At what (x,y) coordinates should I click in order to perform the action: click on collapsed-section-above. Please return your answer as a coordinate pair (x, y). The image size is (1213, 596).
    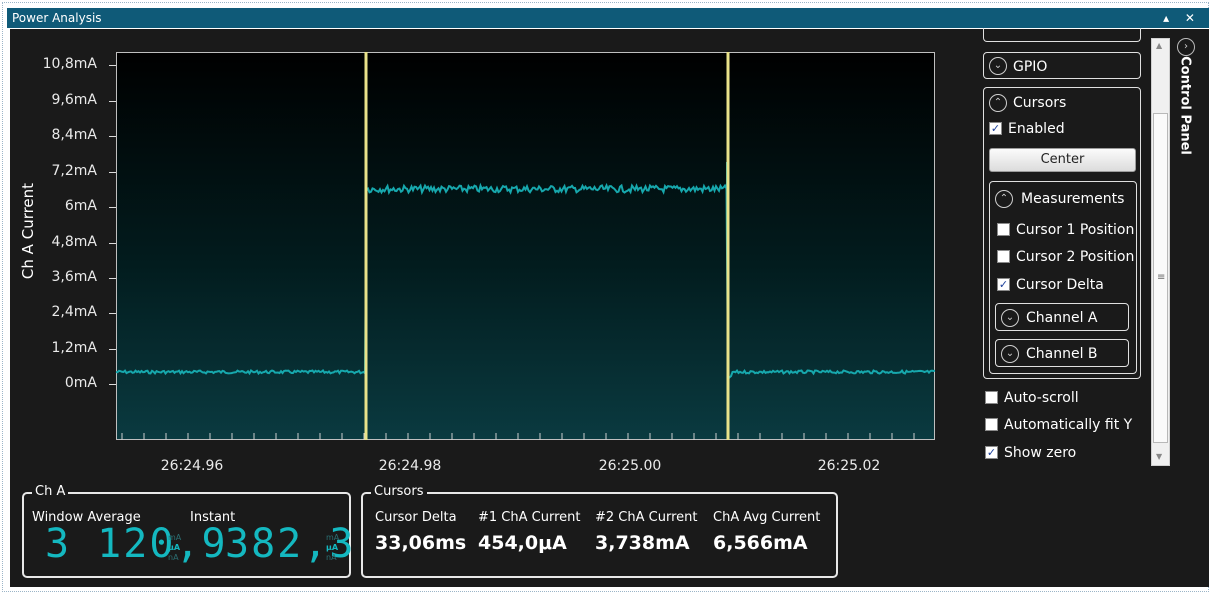
    Looking at the image, I should click on (1062, 35).